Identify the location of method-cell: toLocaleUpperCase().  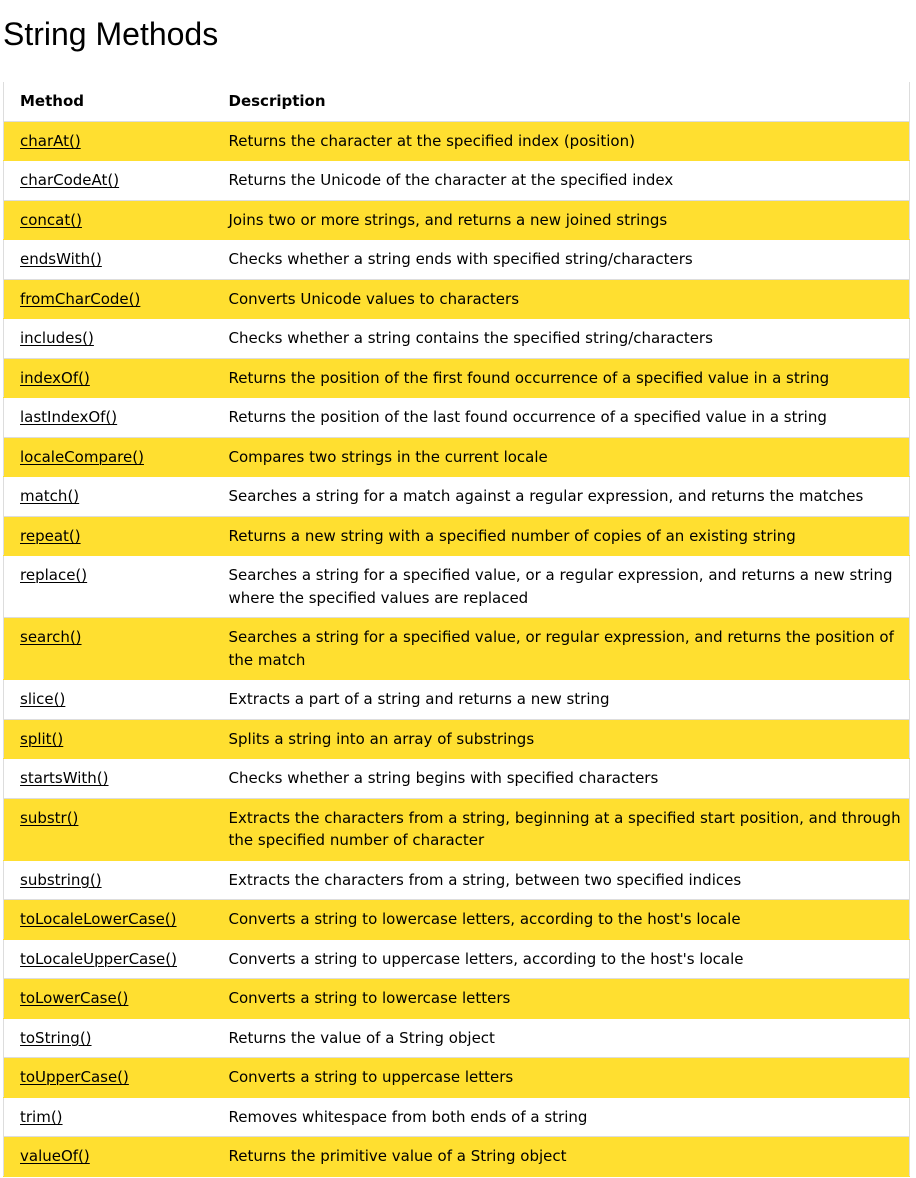
(108, 959).